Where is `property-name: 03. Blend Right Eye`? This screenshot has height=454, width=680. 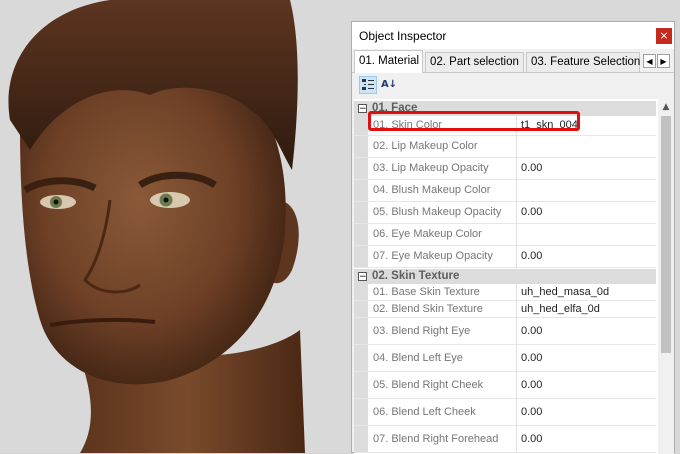 property-name: 03. Blend Right Eye is located at coordinates (422, 331).